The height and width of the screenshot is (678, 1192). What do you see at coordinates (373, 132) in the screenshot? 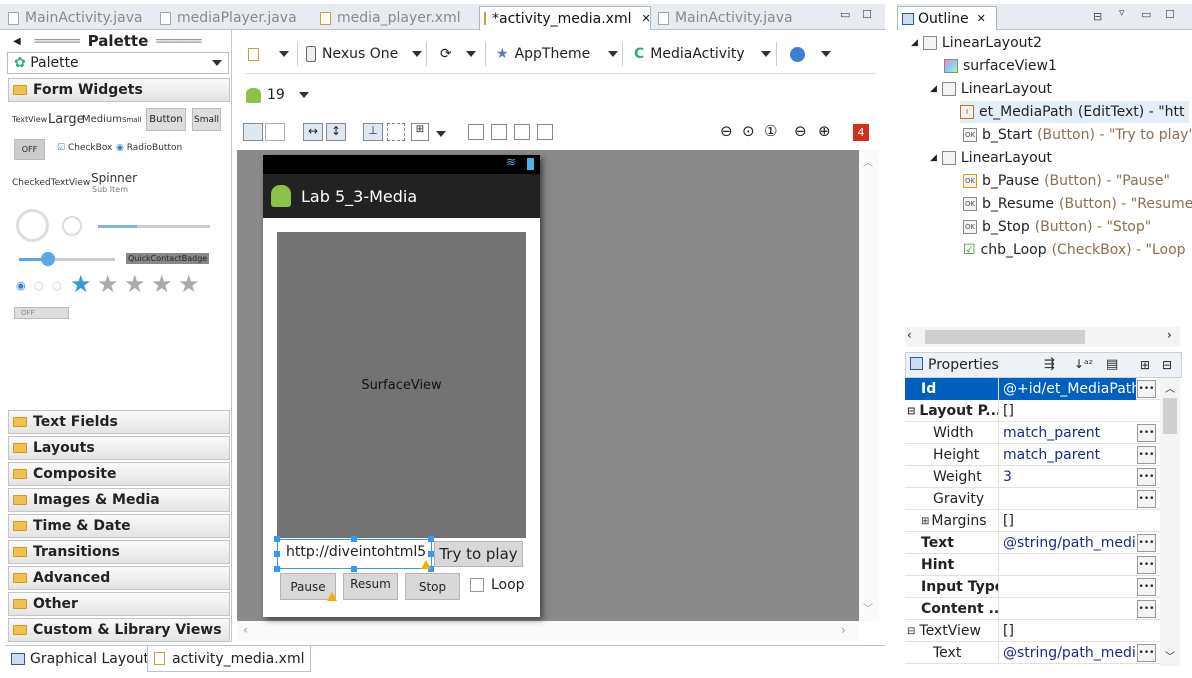
I see `baseline-icon: ⊥` at bounding box center [373, 132].